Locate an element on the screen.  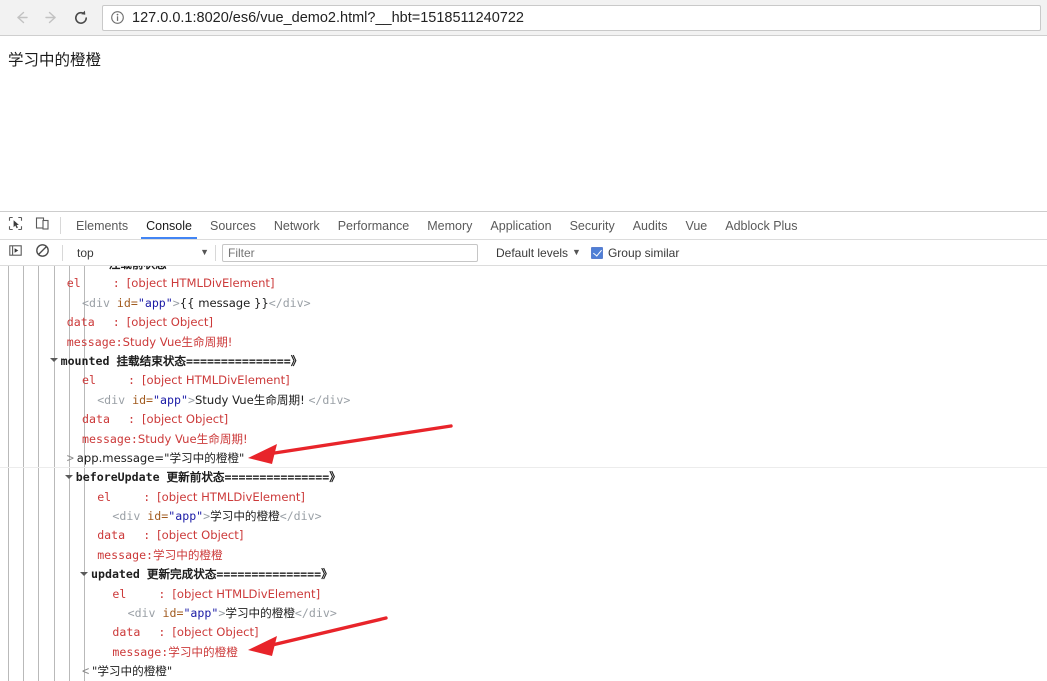
tab-network: Network is located at coordinates (297, 225).